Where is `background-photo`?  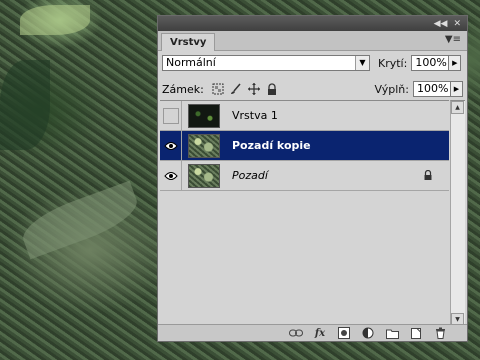
background-photo is located at coordinates (55, 20).